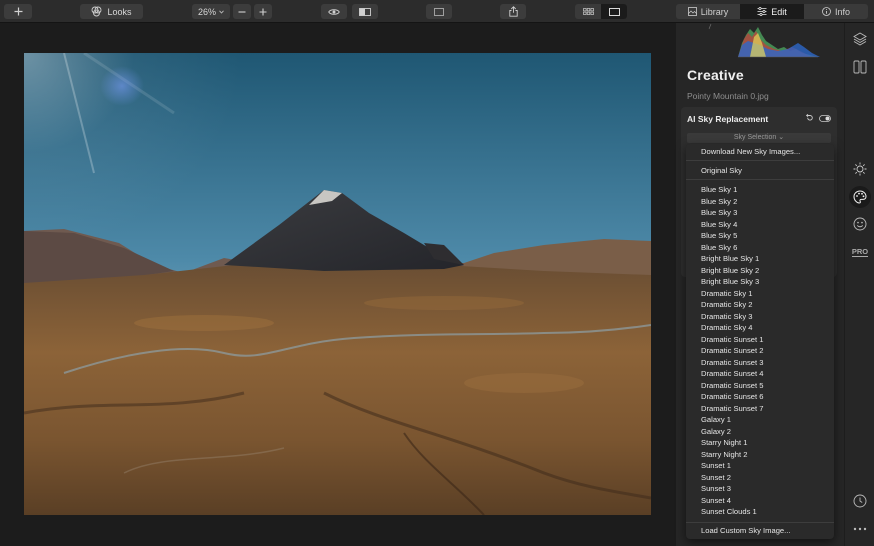 The width and height of the screenshot is (874, 546). I want to click on zoom-value: 26%, so click(206, 11).